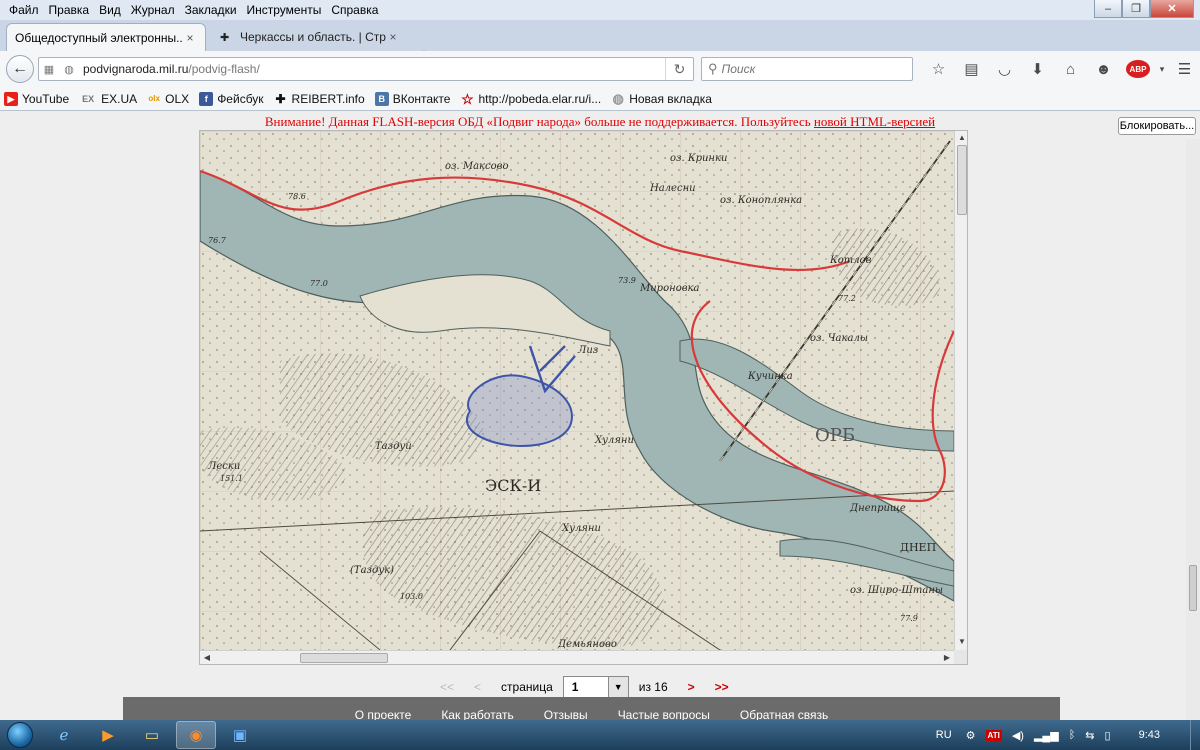 The width and height of the screenshot is (1200, 750). I want to click on bluetooth-icon: ᛒ, so click(1072, 735).